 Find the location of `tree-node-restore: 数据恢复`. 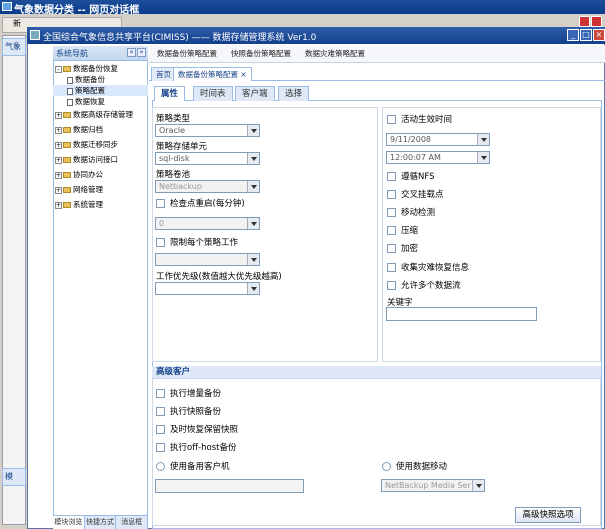

tree-node-restore: 数据恢复 is located at coordinates (100, 101).